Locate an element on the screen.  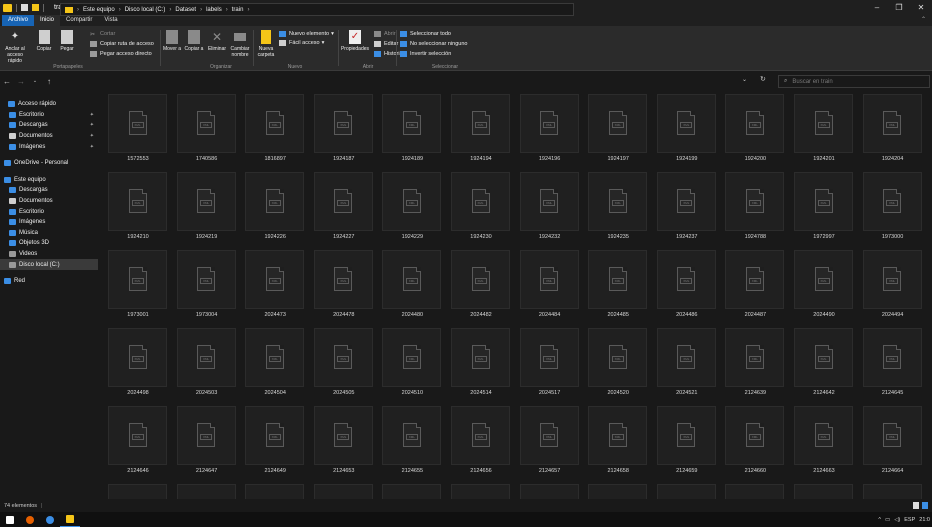
move-to-button: Mover a is located at coordinates (172, 41).